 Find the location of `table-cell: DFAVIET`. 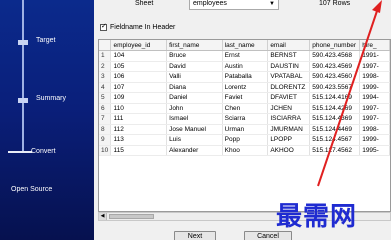

table-cell: DFAVIET is located at coordinates (289, 98).